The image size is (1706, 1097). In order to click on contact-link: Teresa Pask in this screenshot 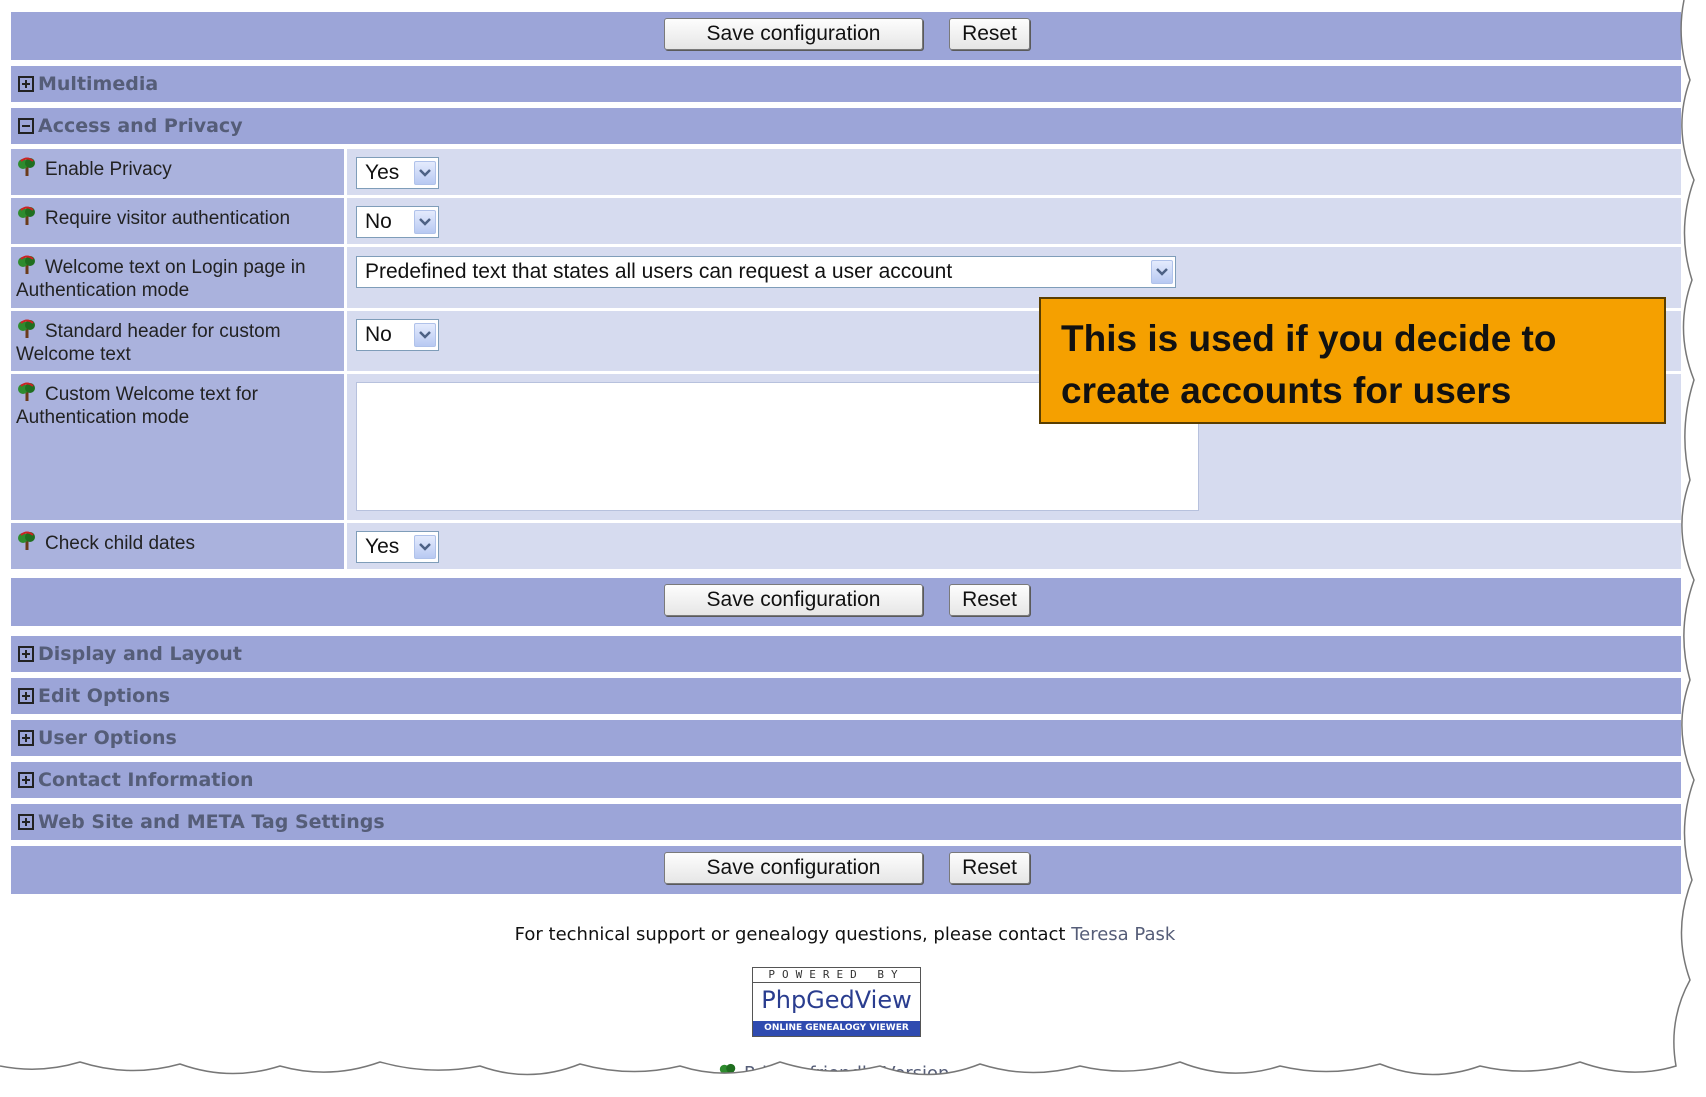, I will do `click(1123, 934)`.